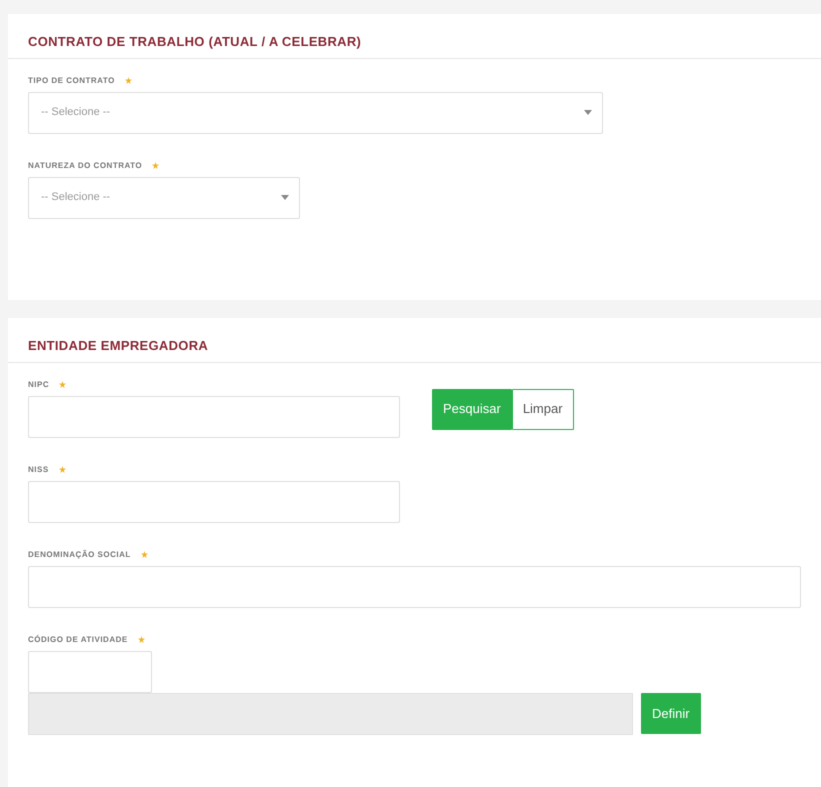 The height and width of the screenshot is (787, 821). What do you see at coordinates (38, 470) in the screenshot?
I see `field-label: NISS` at bounding box center [38, 470].